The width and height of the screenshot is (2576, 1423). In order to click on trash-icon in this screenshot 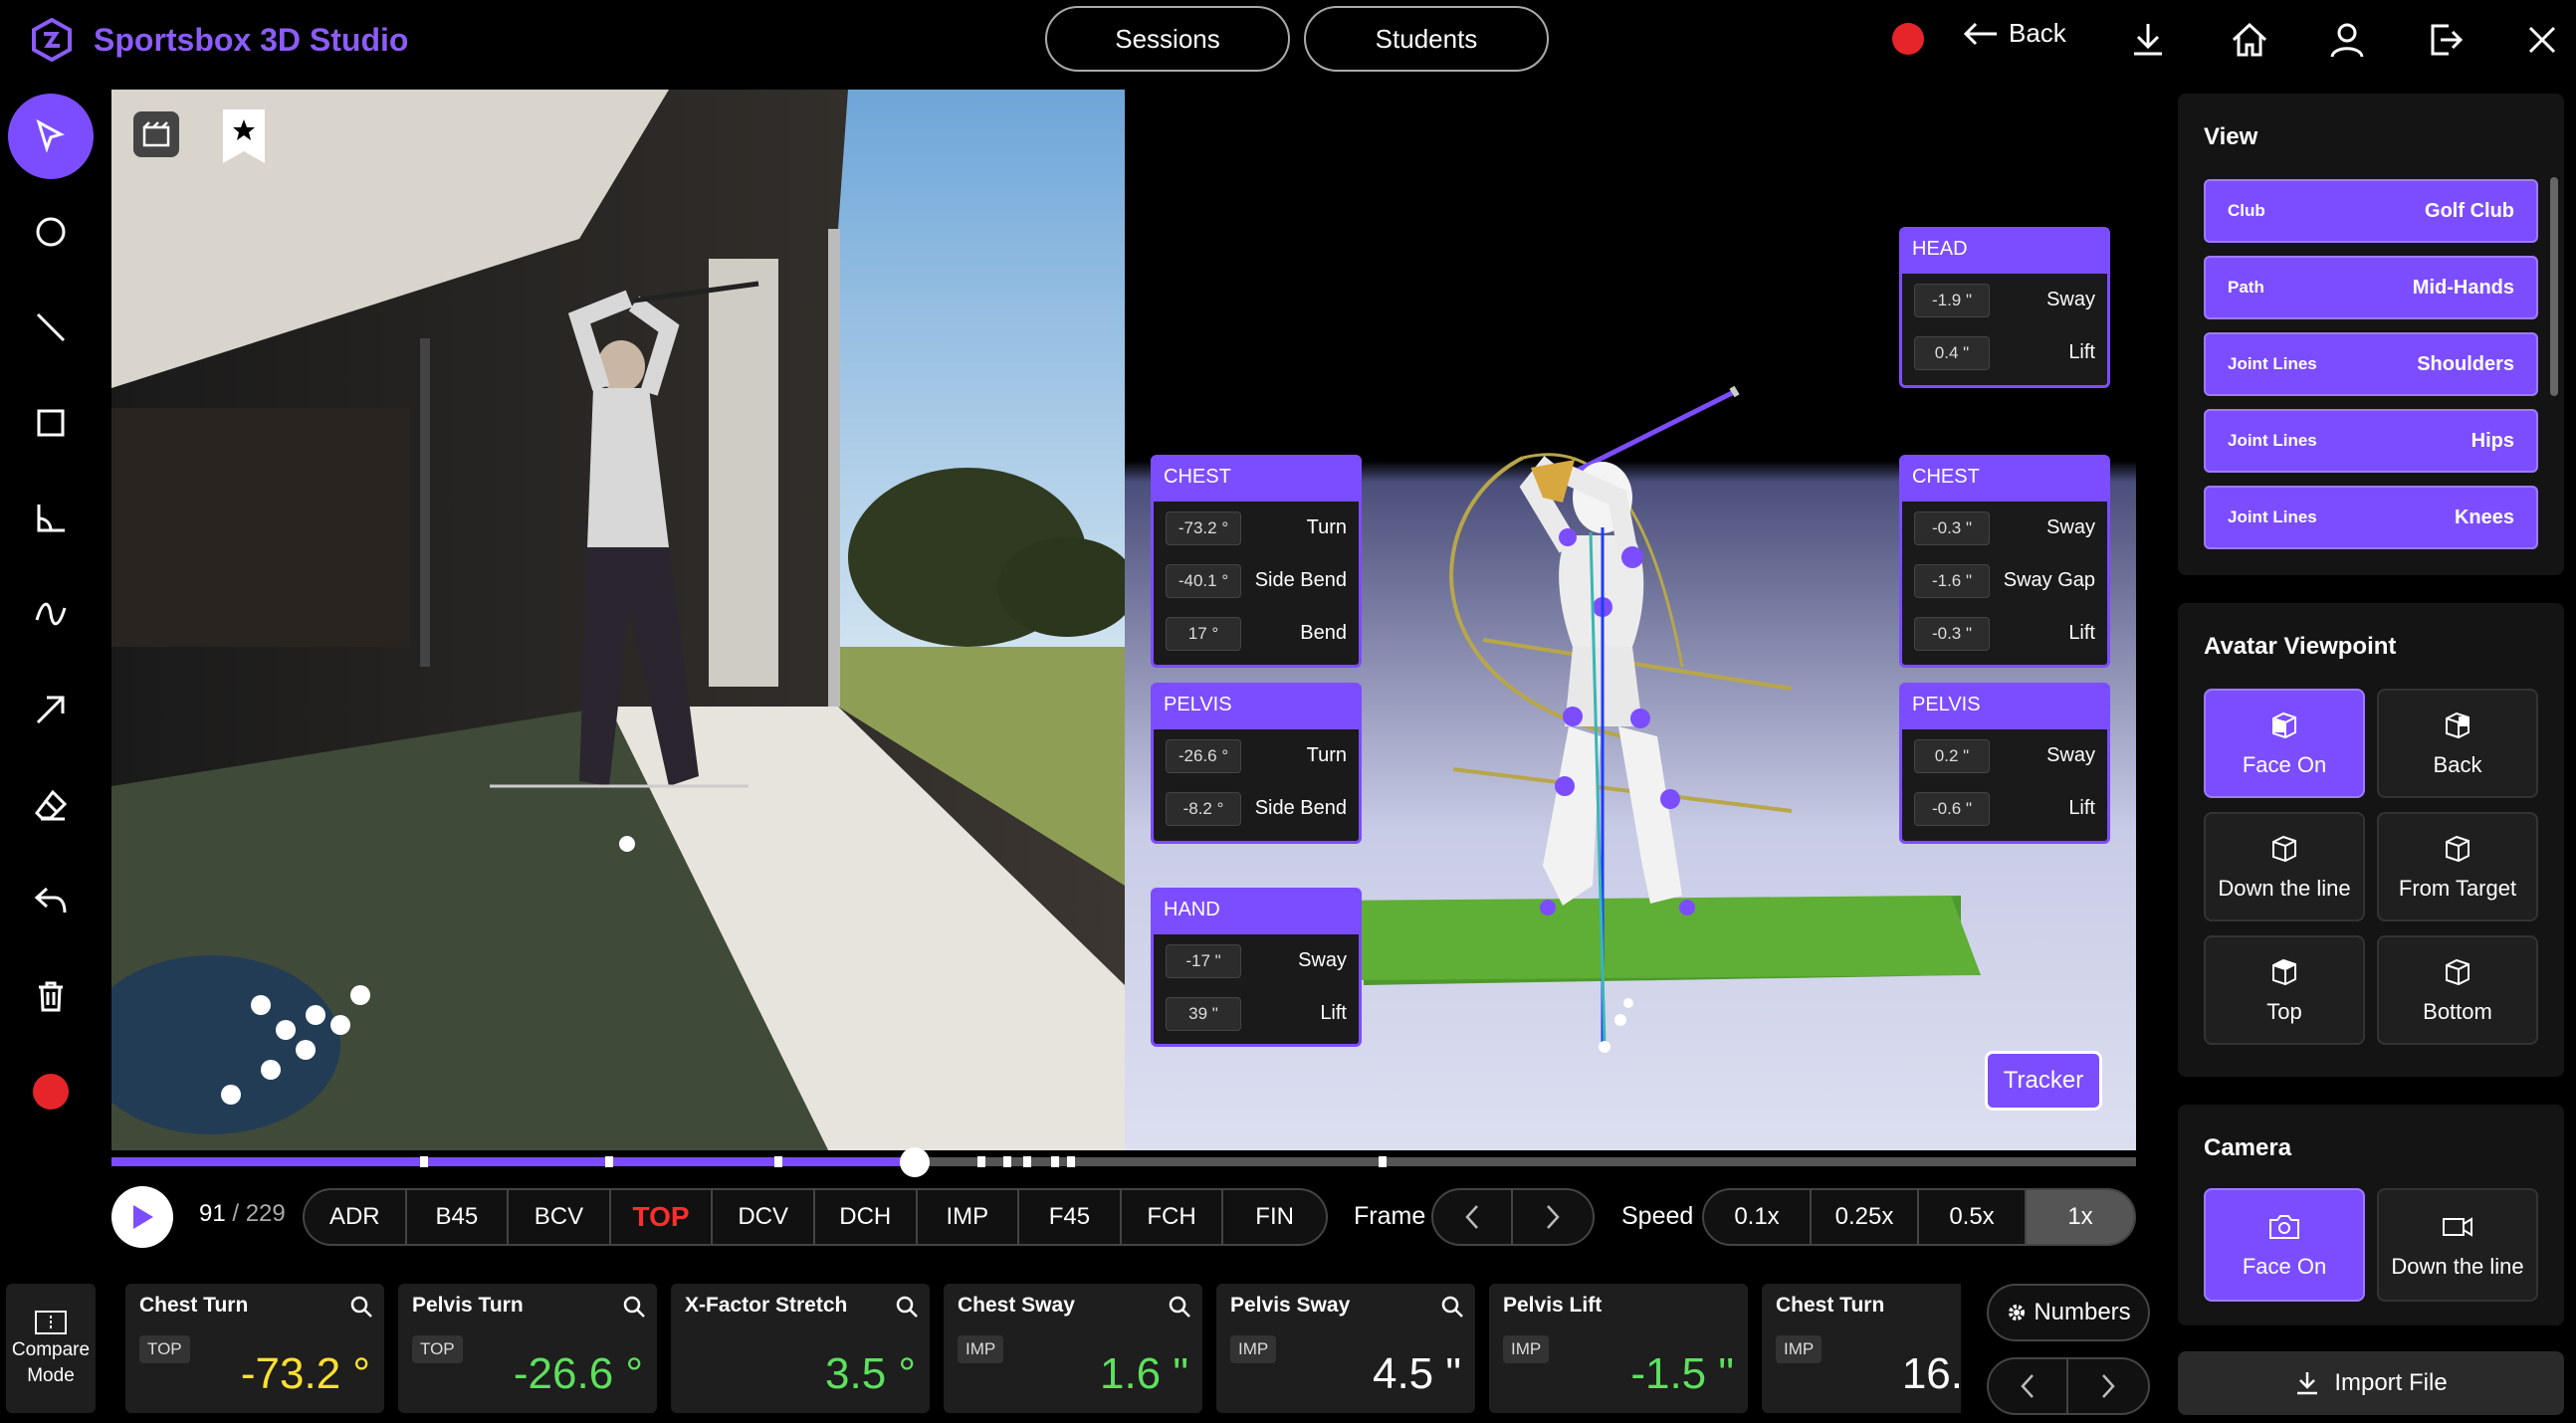, I will do `click(51, 997)`.